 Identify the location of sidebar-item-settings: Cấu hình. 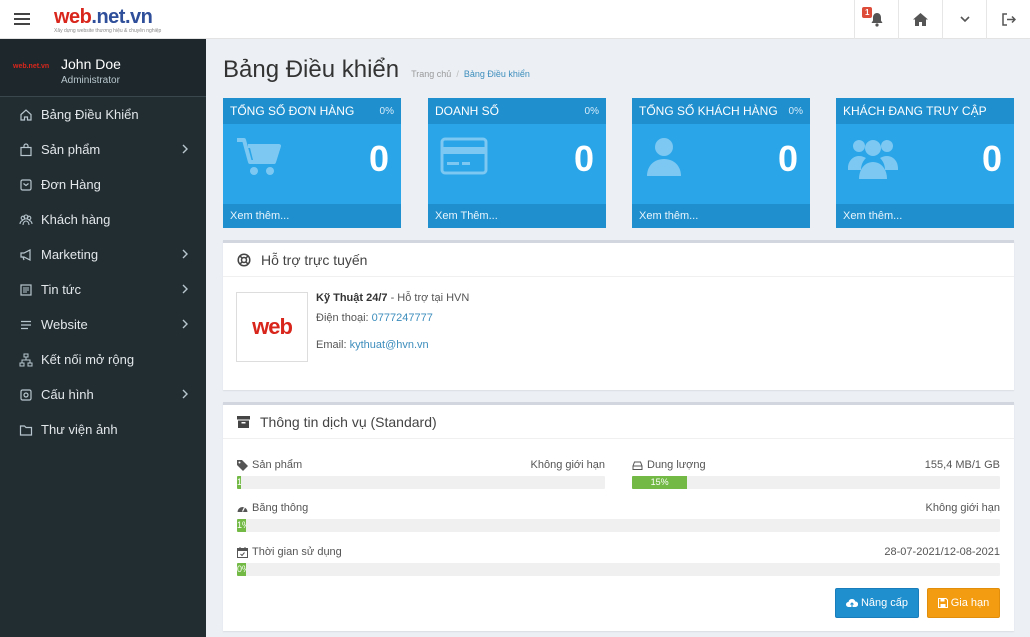
(103, 394).